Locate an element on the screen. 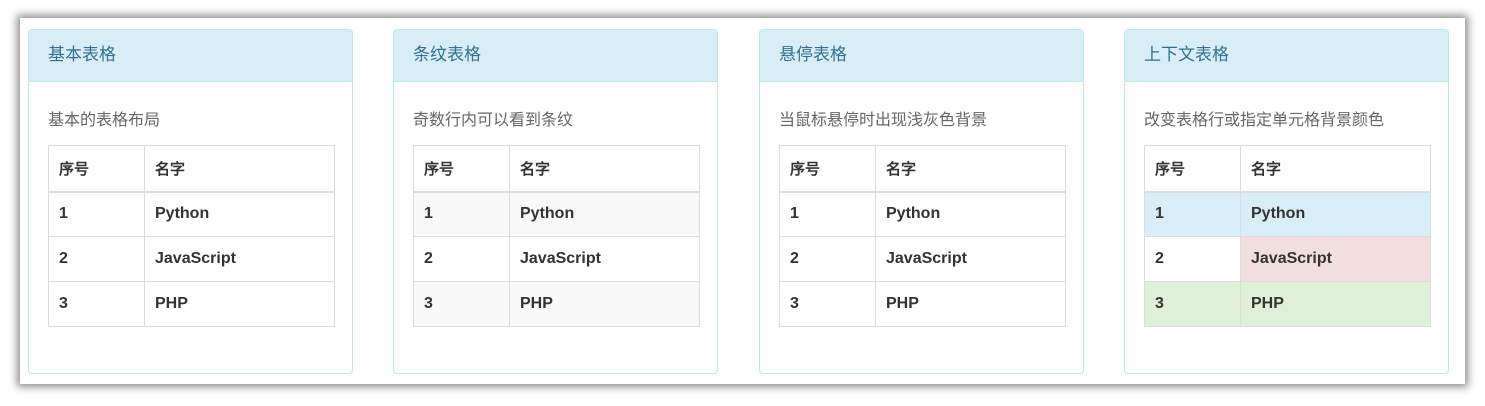  panel-description: 基本的表格布局 is located at coordinates (104, 119).